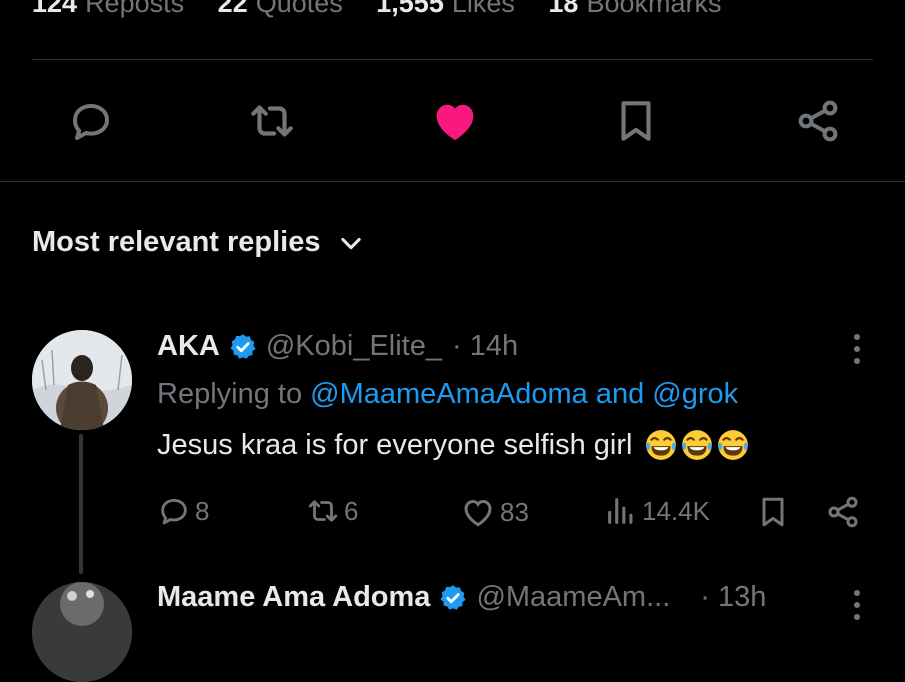  What do you see at coordinates (634, 9) in the screenshot?
I see `stat-bookmarks: 18 Bookmarks` at bounding box center [634, 9].